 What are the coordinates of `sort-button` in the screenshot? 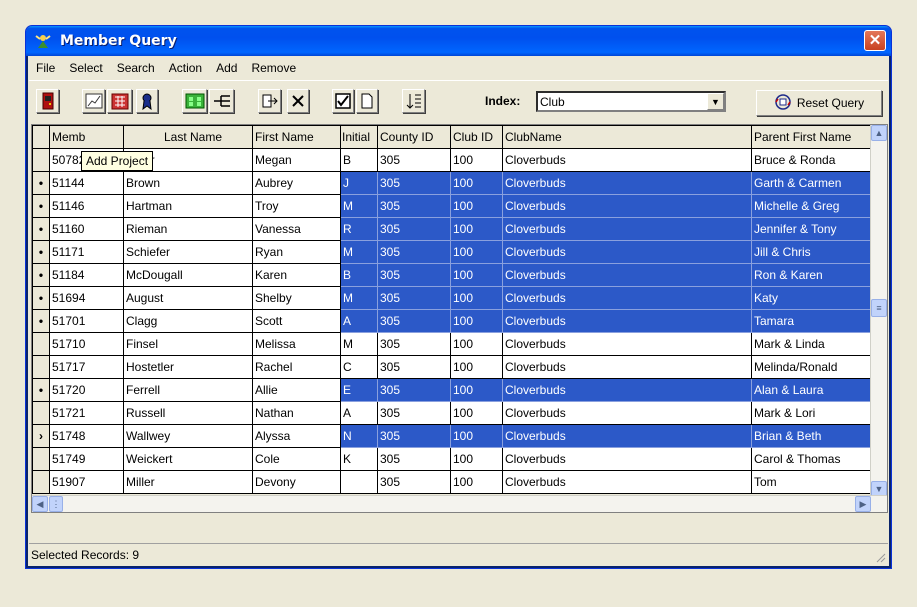 It's located at (413, 101).